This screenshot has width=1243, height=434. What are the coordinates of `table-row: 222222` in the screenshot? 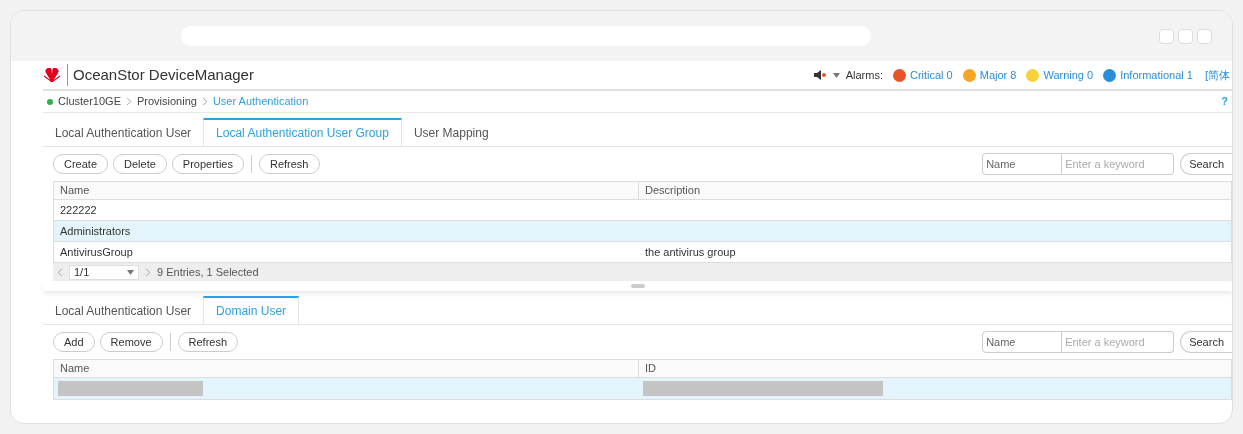 It's located at (642, 210).